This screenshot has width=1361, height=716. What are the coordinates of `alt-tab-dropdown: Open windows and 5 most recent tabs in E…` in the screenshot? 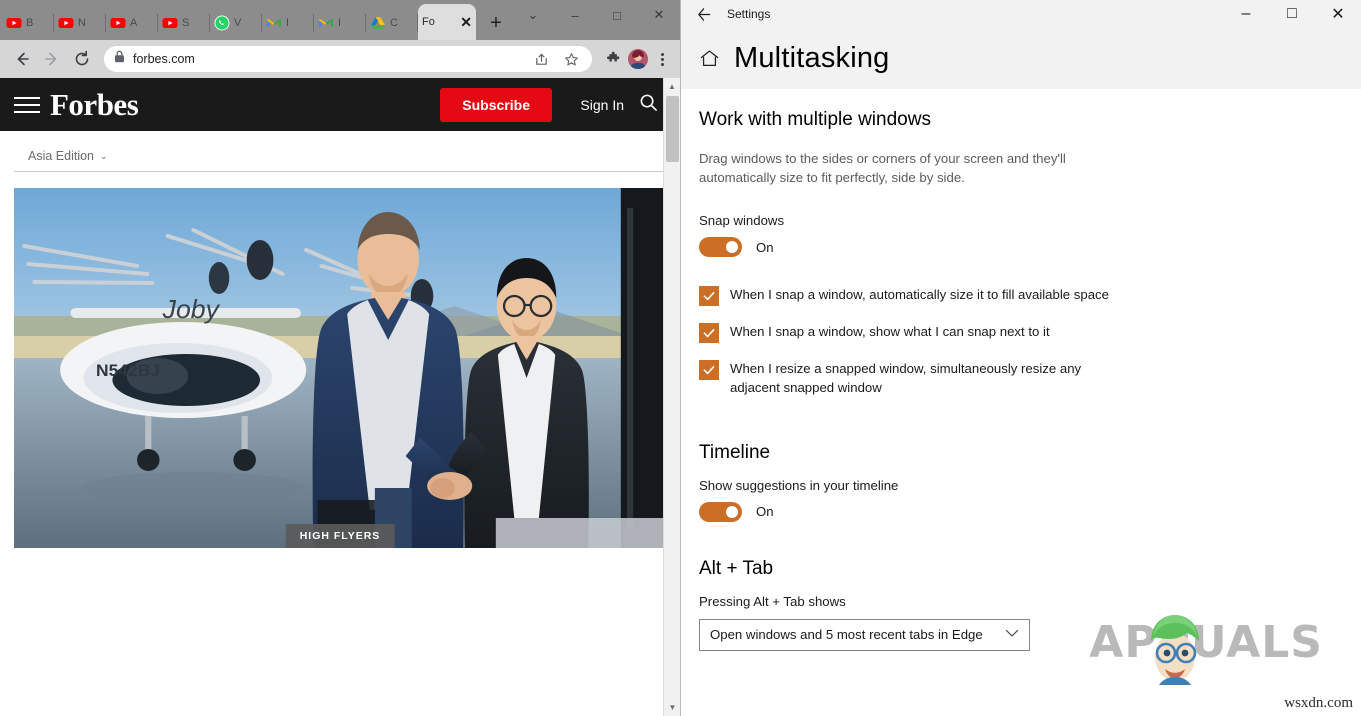 It's located at (864, 634).